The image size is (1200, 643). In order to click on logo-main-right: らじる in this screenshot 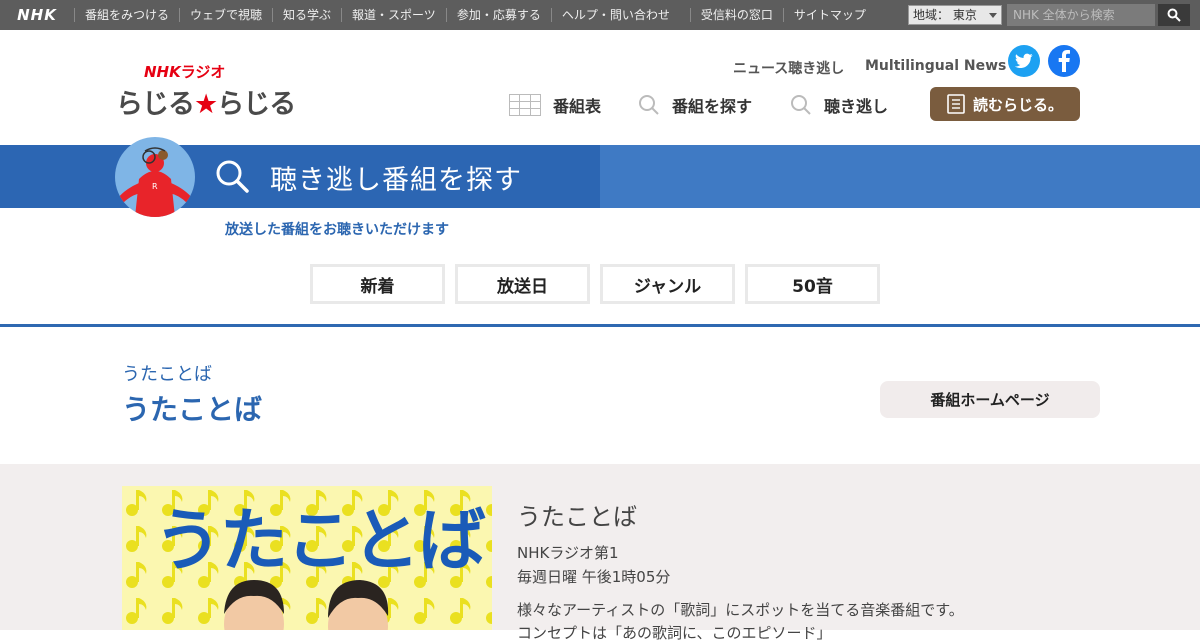, I will do `click(256, 104)`.